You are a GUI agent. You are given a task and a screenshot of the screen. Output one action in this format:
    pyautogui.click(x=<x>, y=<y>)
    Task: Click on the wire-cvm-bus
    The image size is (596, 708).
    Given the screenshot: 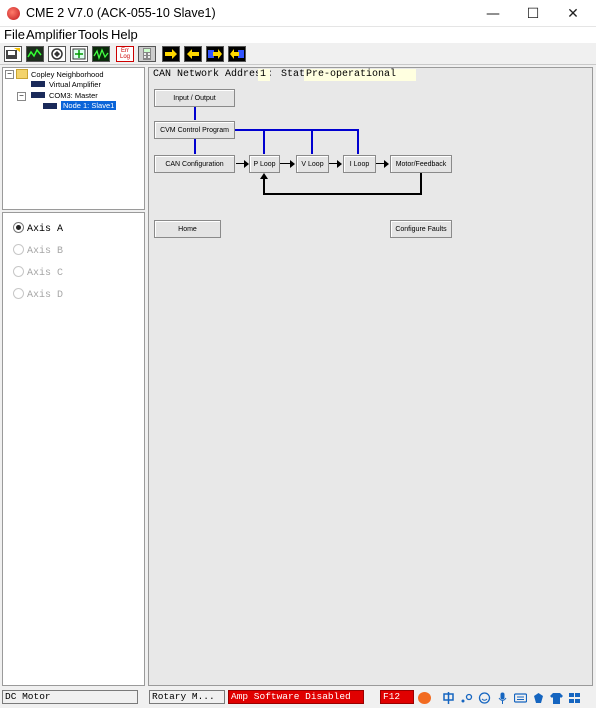 What is the action you would take?
    pyautogui.click(x=297, y=130)
    